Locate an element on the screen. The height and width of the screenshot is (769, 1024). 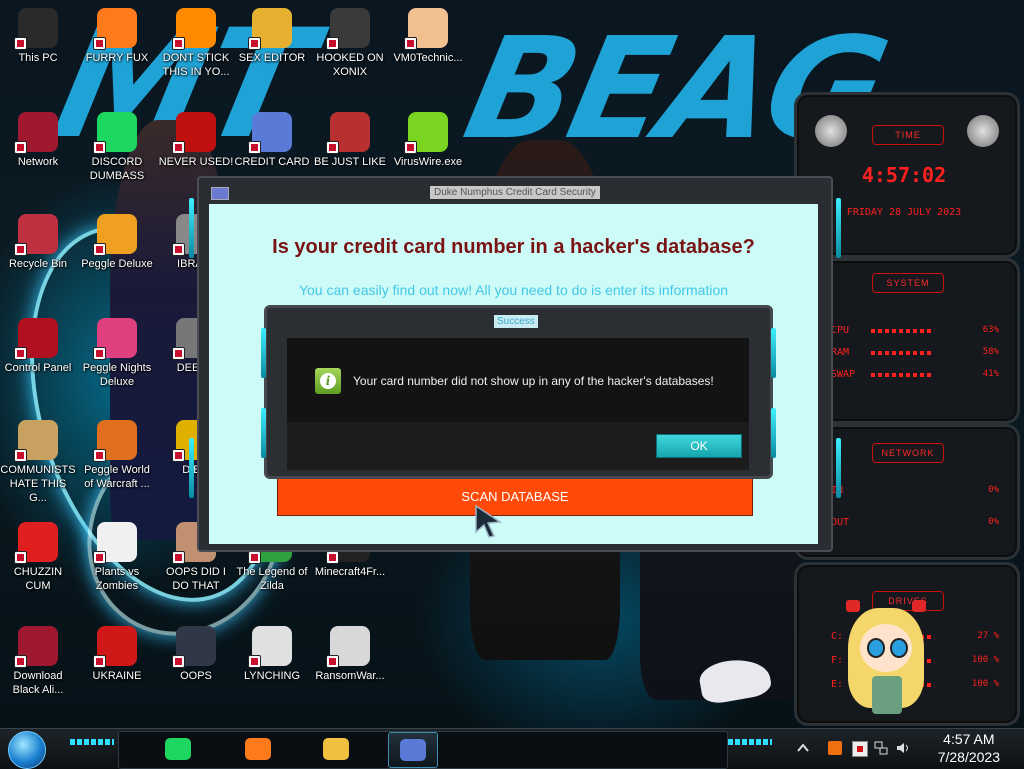
desktop-icon: This PC is located at coordinates (38, 36).